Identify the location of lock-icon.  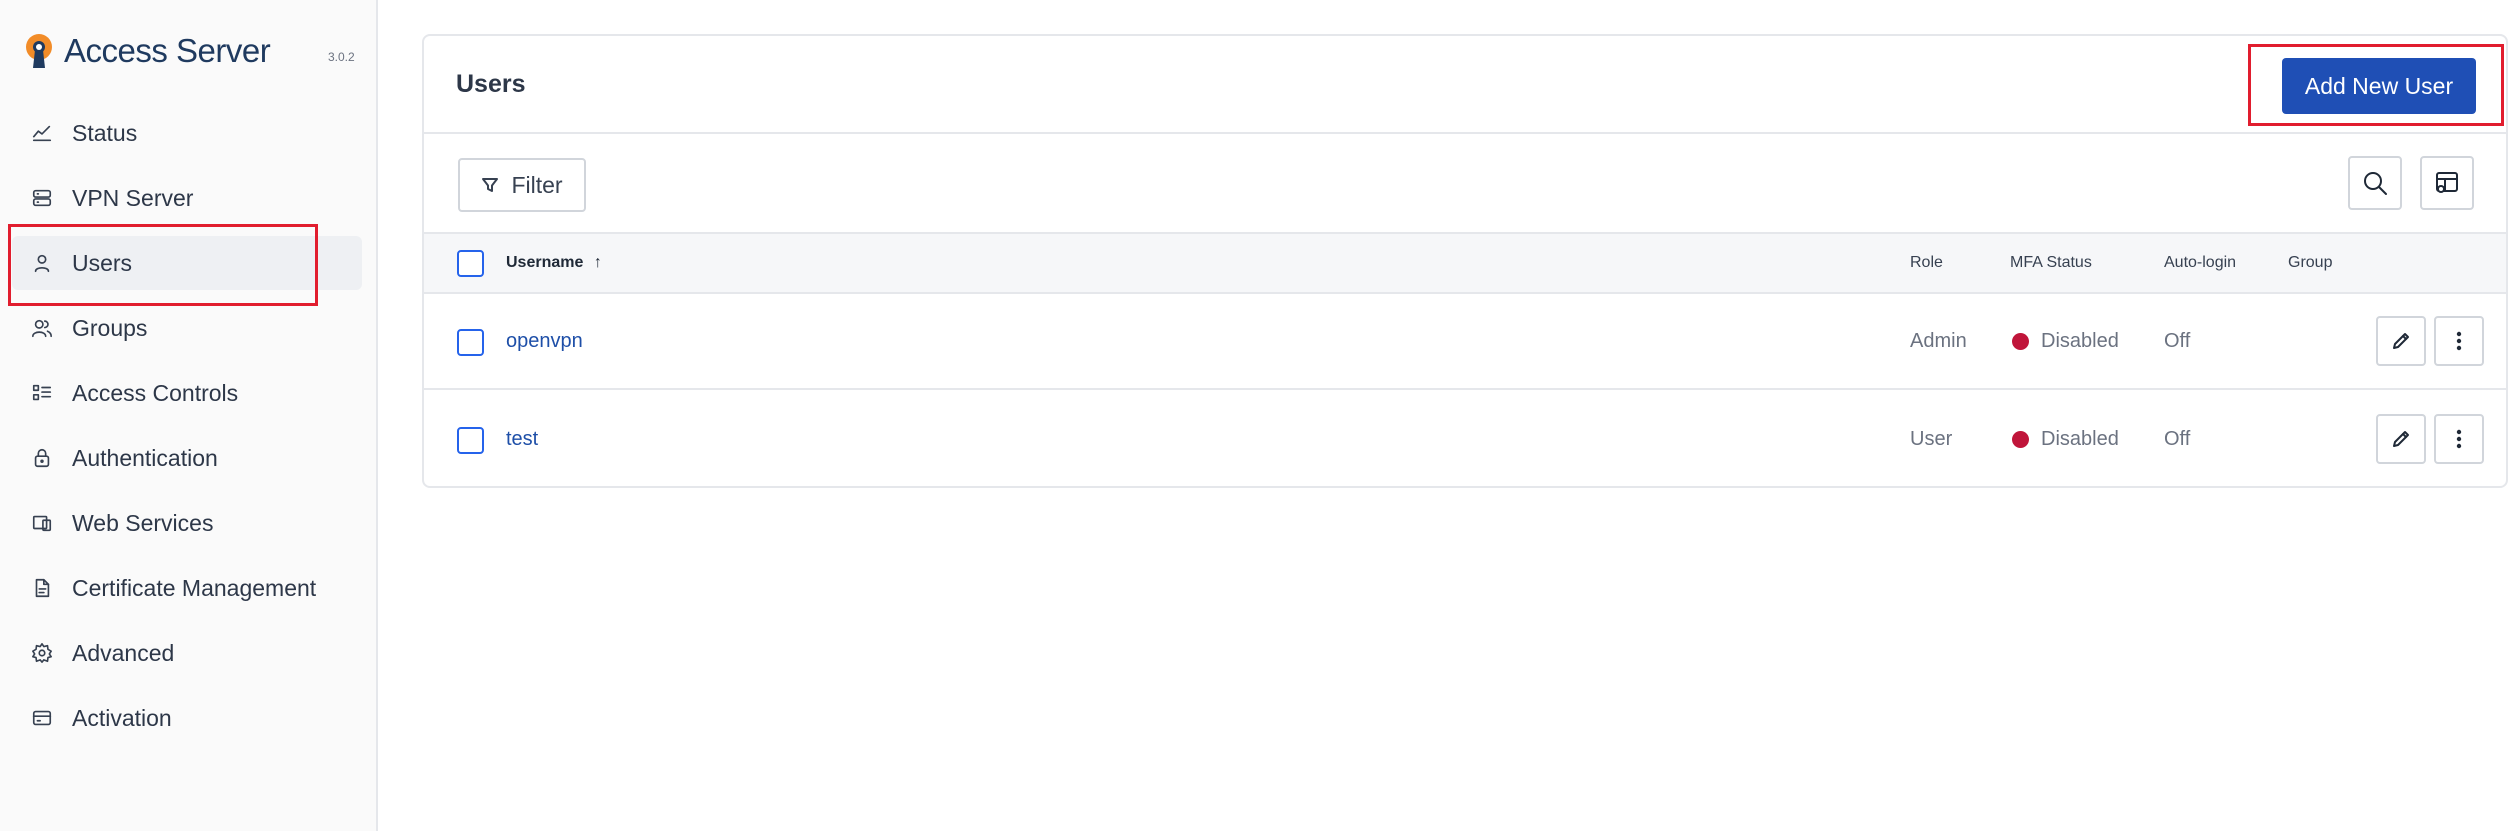
(42, 458).